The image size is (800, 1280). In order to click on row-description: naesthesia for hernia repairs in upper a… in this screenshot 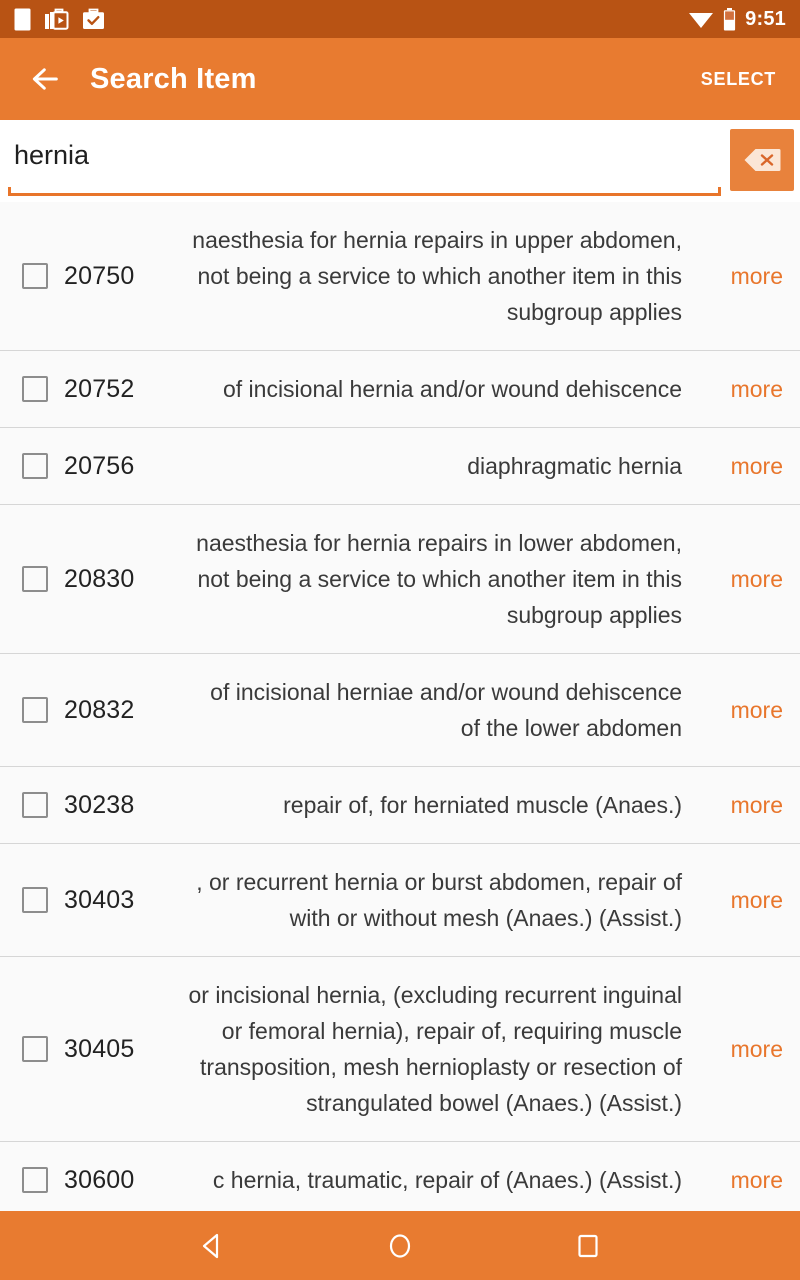, I will do `click(437, 276)`.